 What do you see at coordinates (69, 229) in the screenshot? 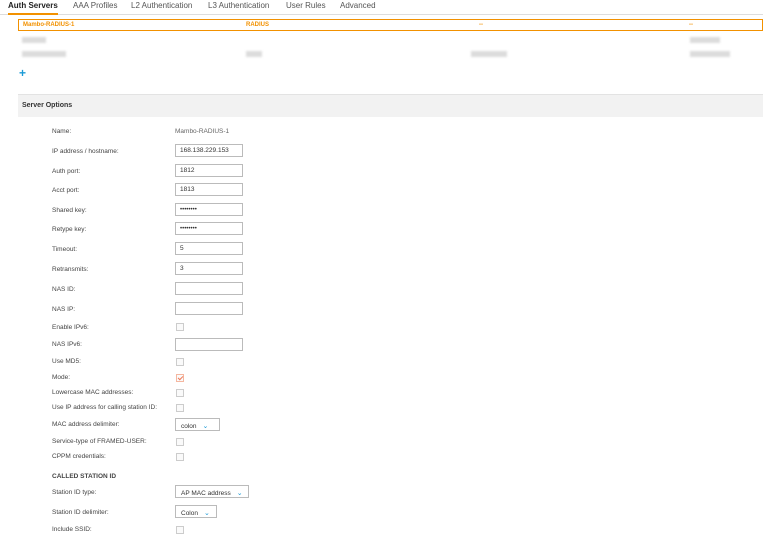
I see `retype-key-label: Retype key:` at bounding box center [69, 229].